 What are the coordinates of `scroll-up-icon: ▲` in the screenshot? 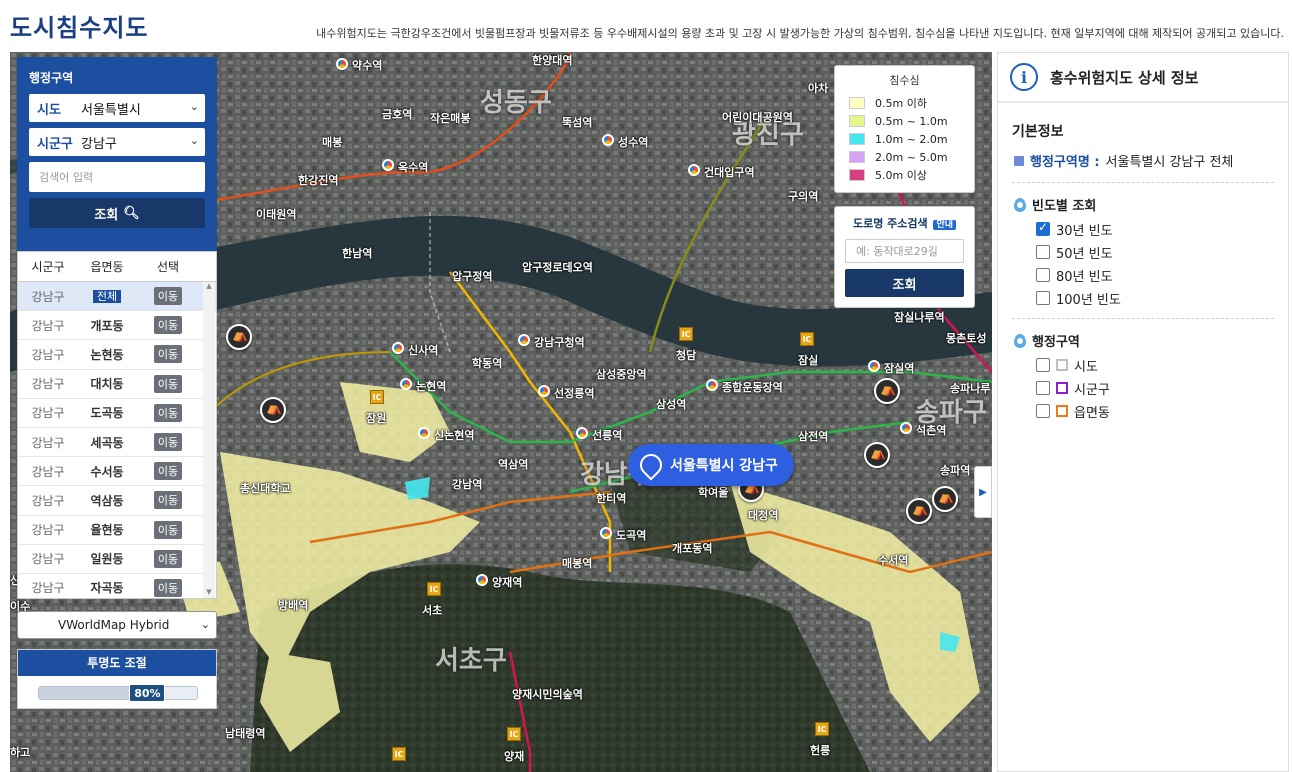 It's located at (209, 286).